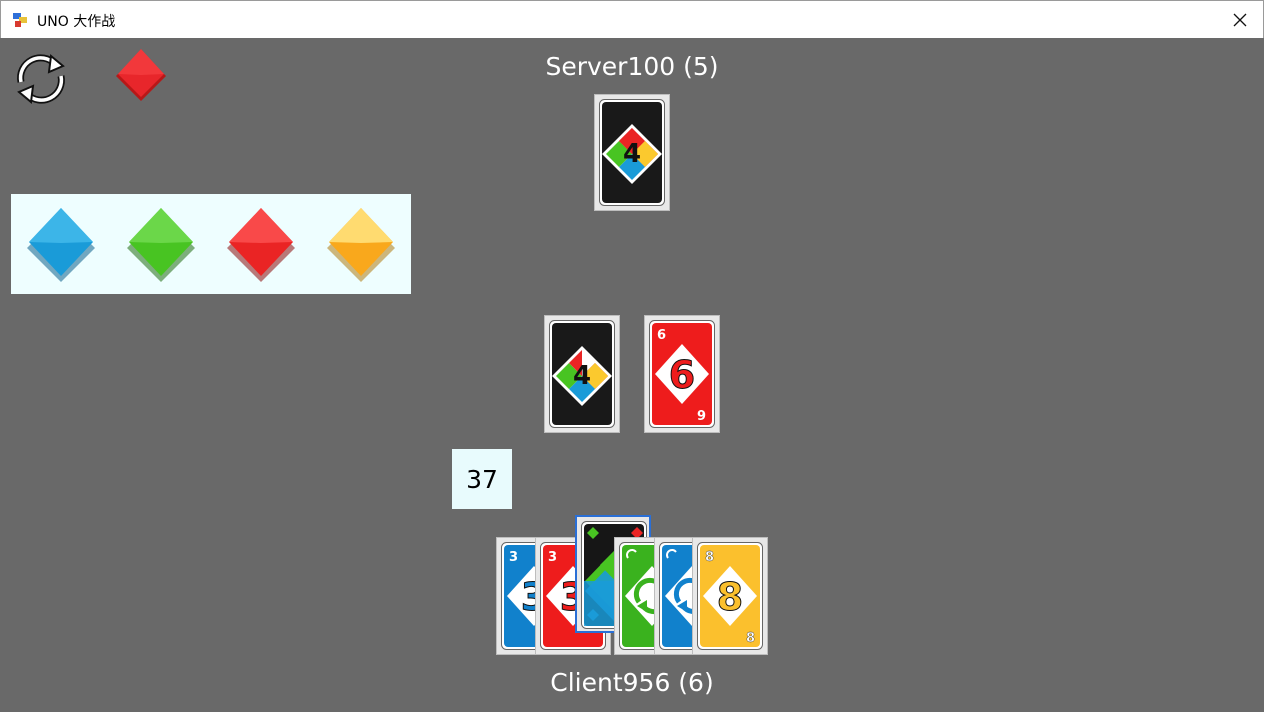 The height and width of the screenshot is (712, 1264). Describe the element at coordinates (632, 682) in the screenshot. I see `player-name: Client956 (6)` at that location.